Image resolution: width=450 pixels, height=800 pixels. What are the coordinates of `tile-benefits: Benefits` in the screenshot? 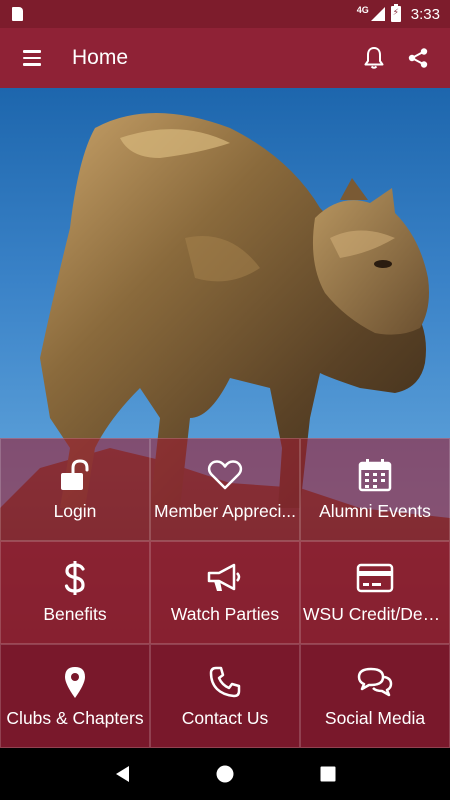 It's located at (75, 592).